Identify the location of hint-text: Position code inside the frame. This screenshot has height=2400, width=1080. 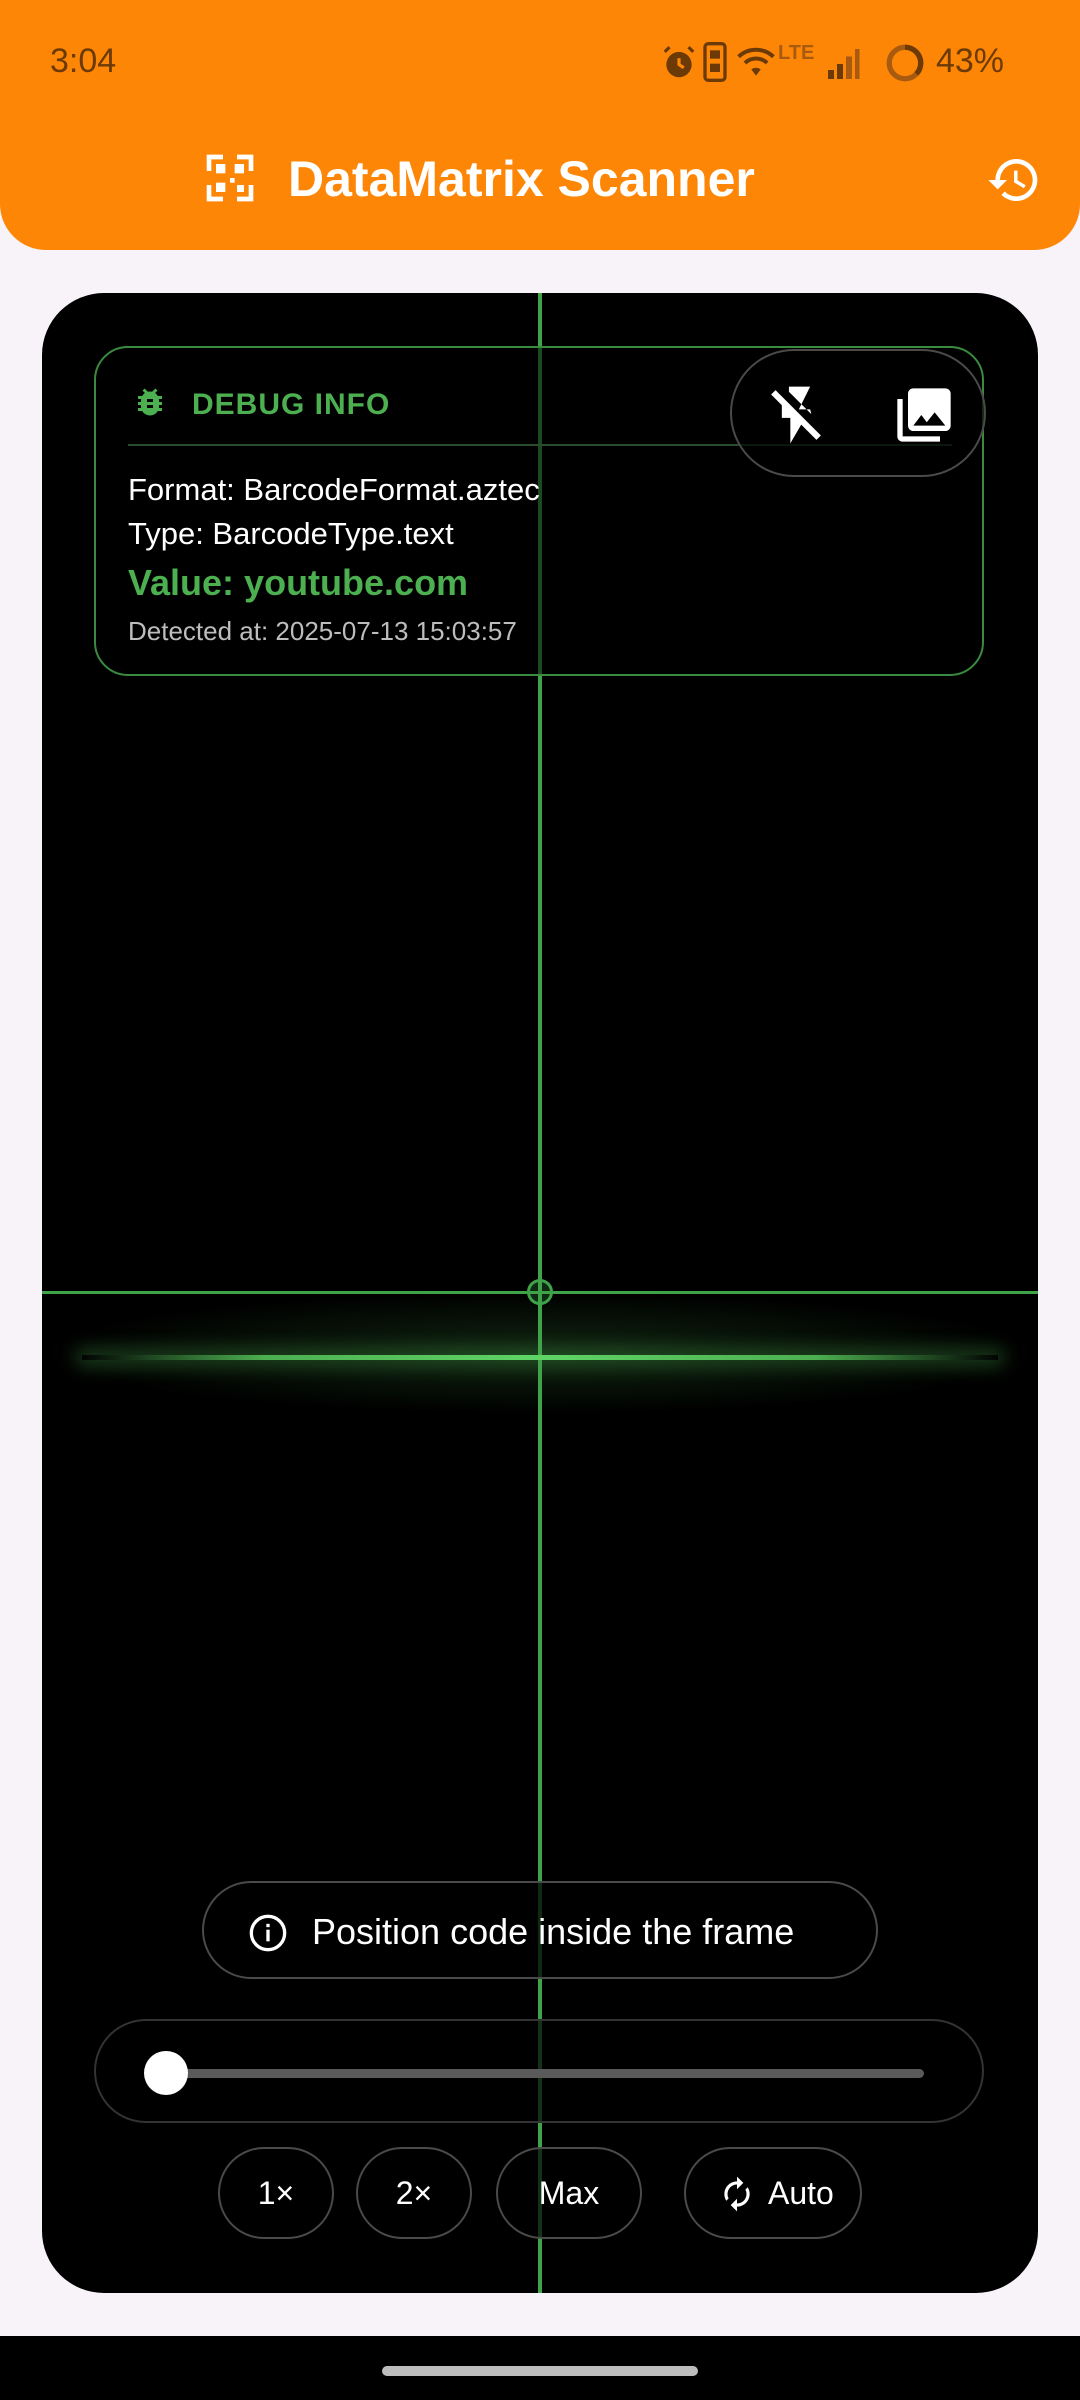
(553, 1931).